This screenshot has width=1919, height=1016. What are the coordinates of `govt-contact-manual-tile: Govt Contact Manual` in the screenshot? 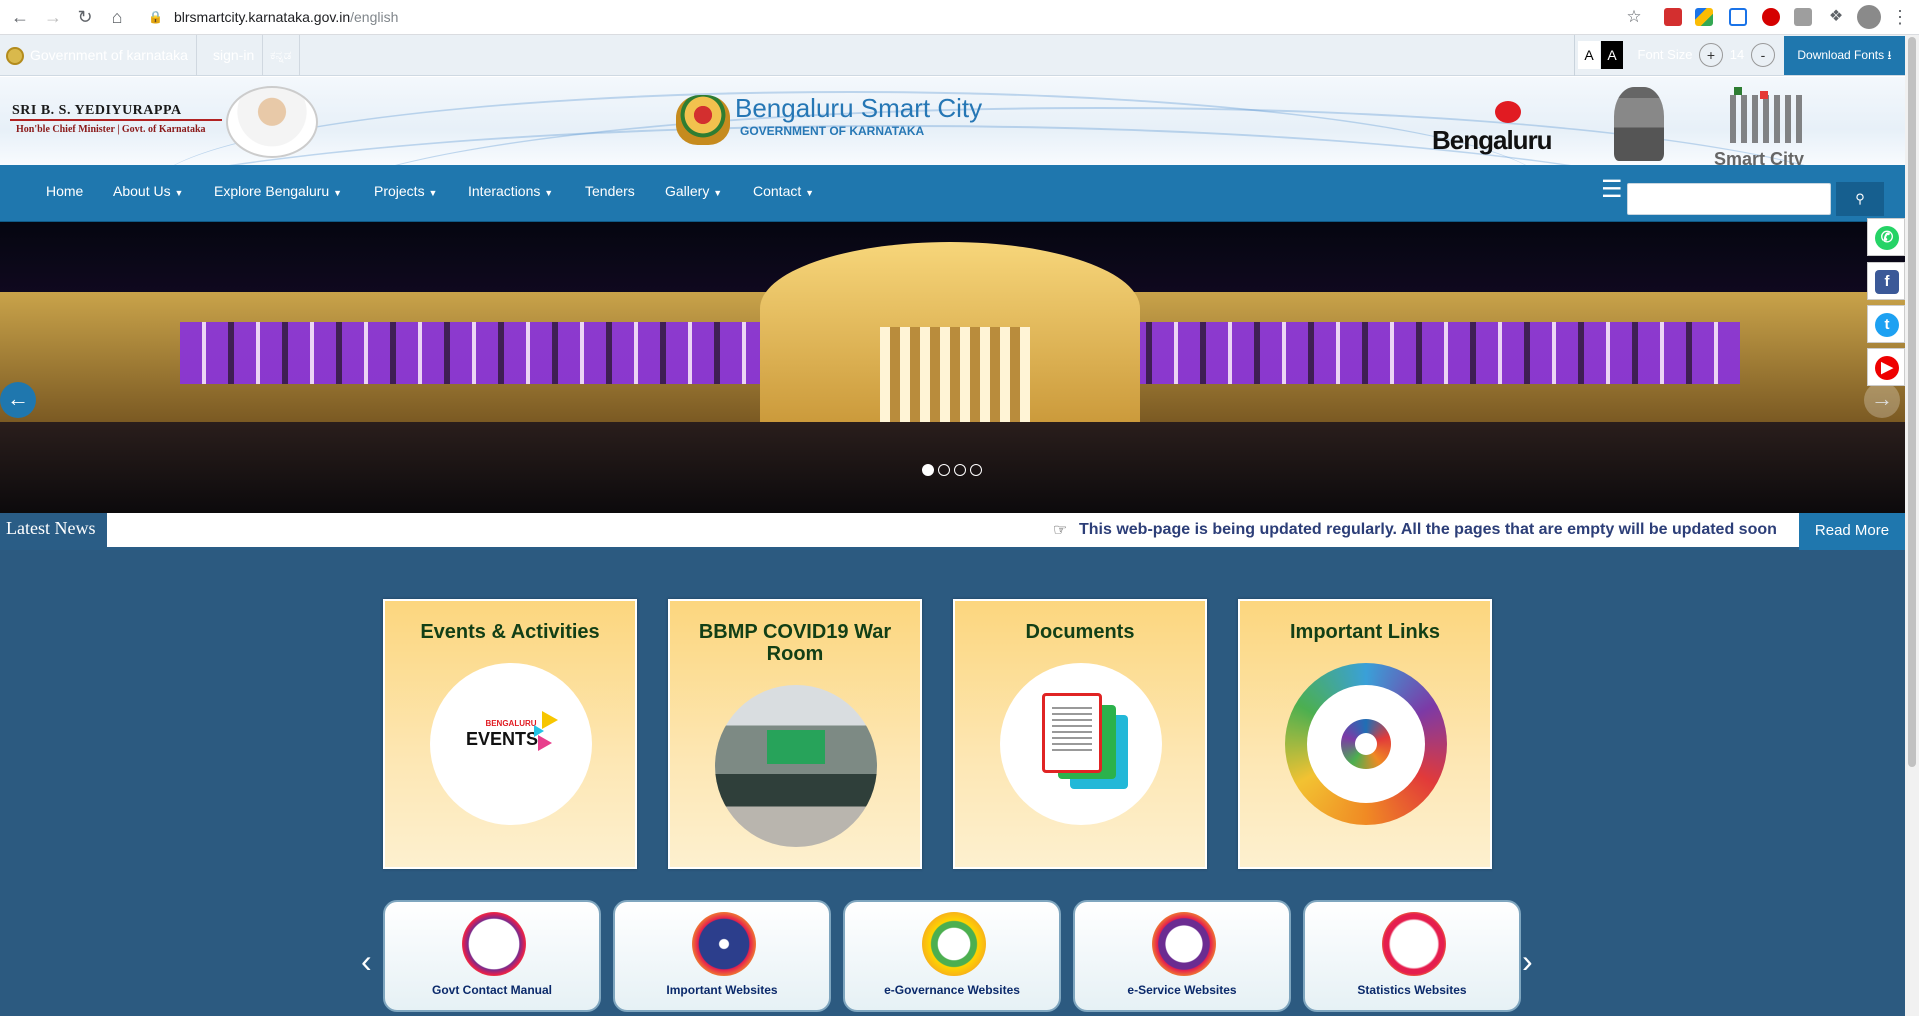 It's located at (492, 956).